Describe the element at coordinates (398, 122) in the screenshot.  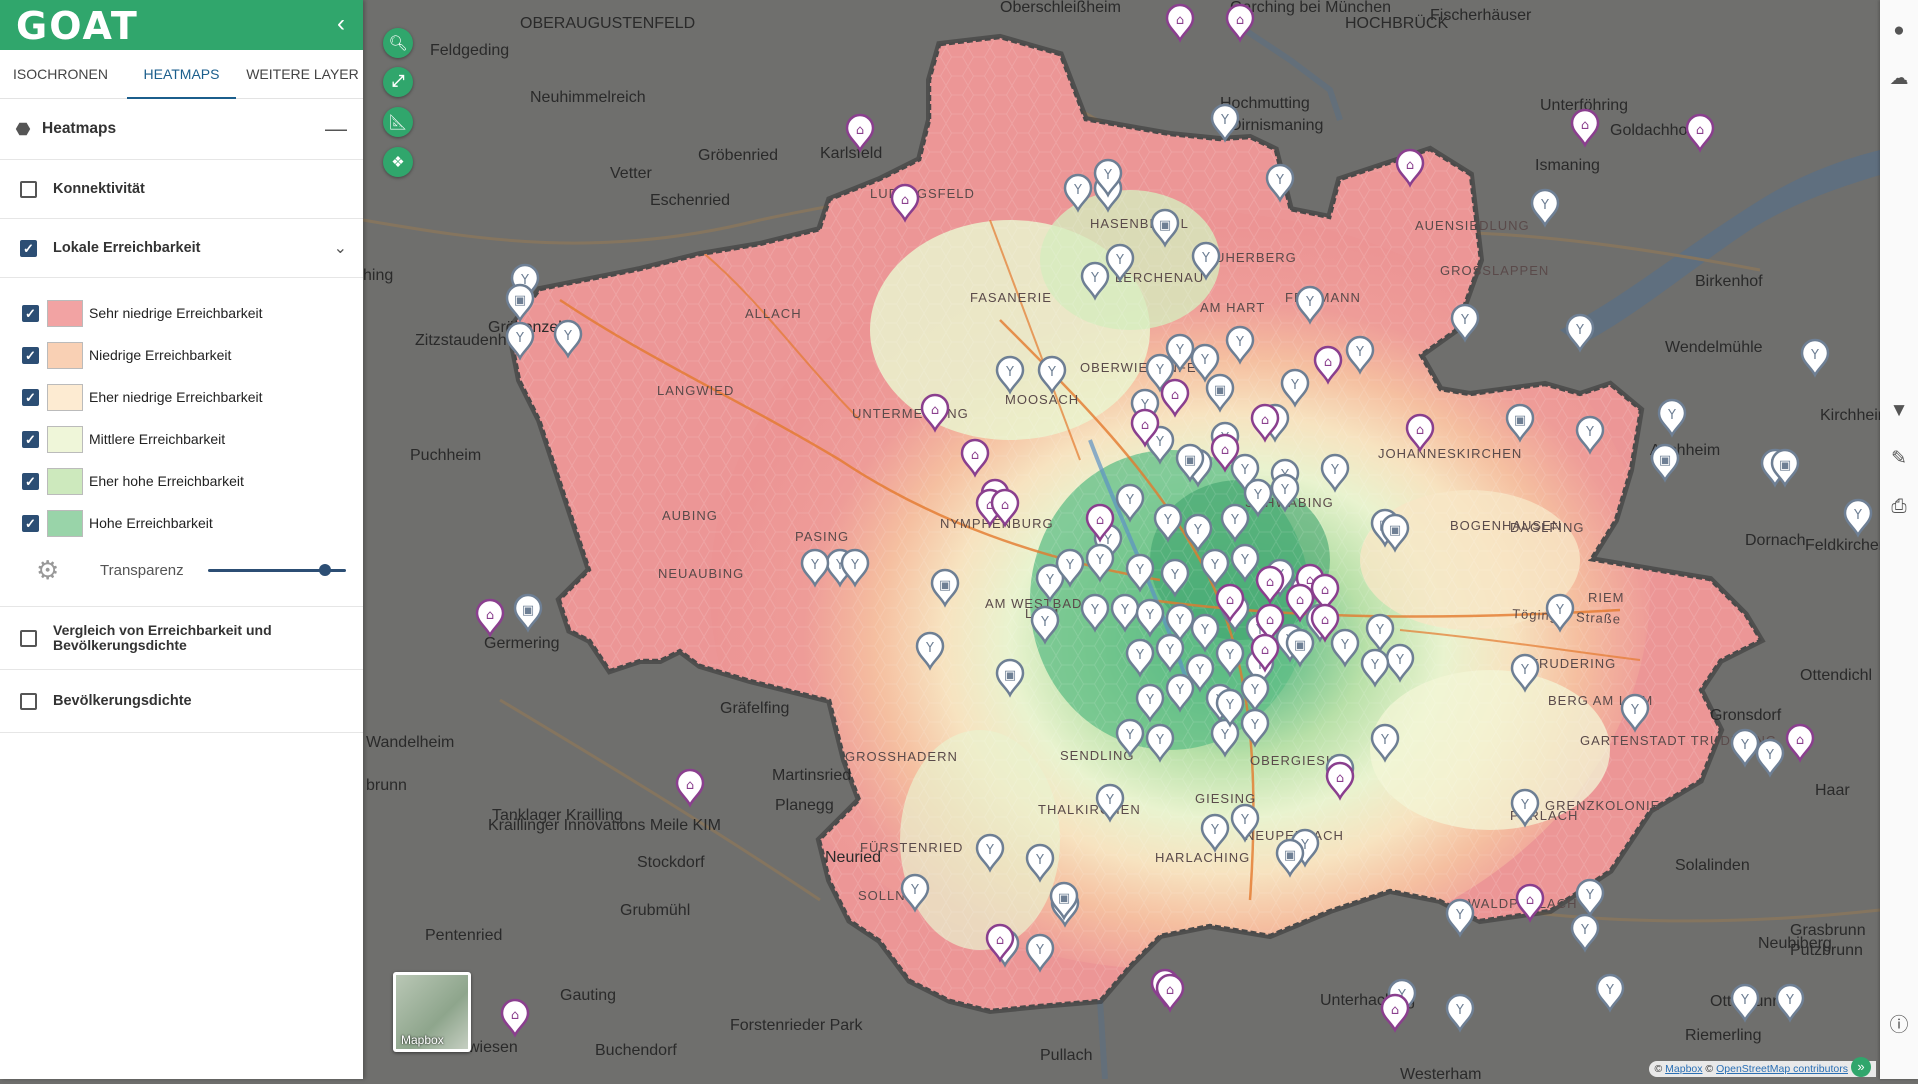
I see `measure-button: 📐︎` at that location.